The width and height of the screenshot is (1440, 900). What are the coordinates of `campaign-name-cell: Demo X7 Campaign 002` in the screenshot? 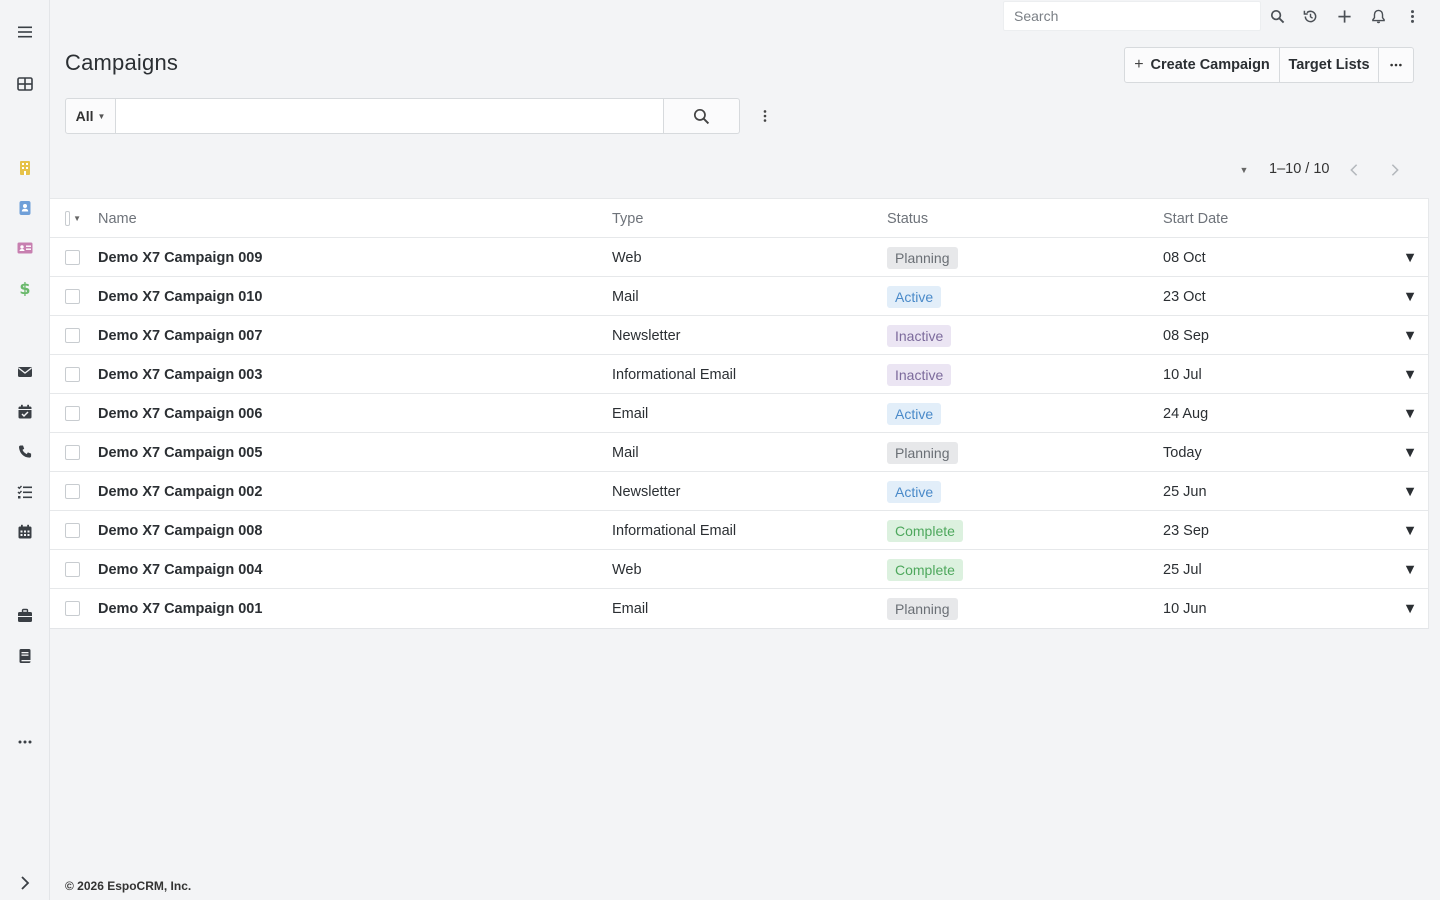 It's located at (180, 491).